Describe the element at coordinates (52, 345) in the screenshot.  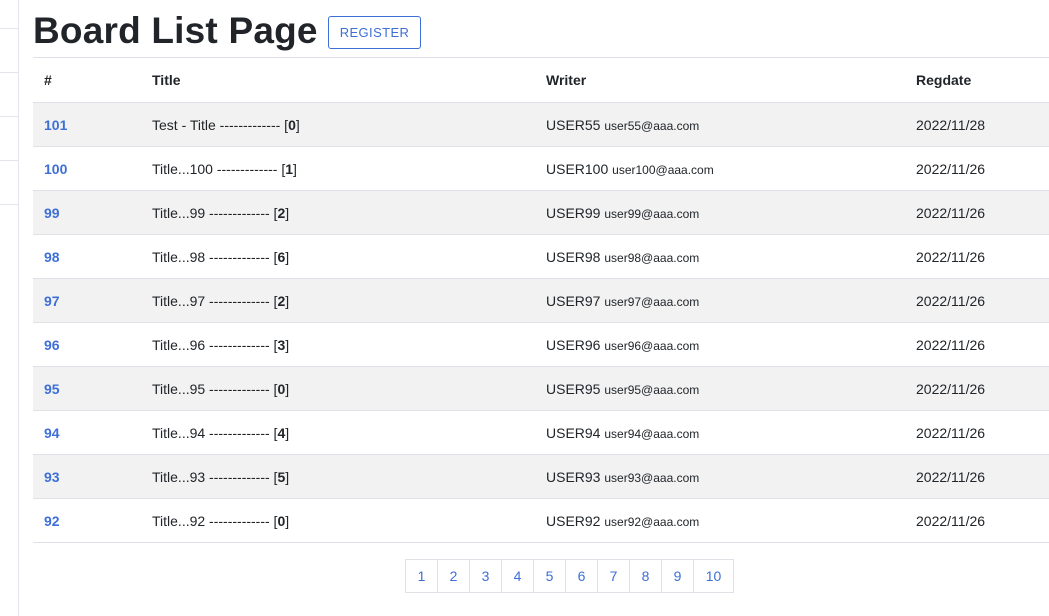
I see `post-number-link: 96` at that location.